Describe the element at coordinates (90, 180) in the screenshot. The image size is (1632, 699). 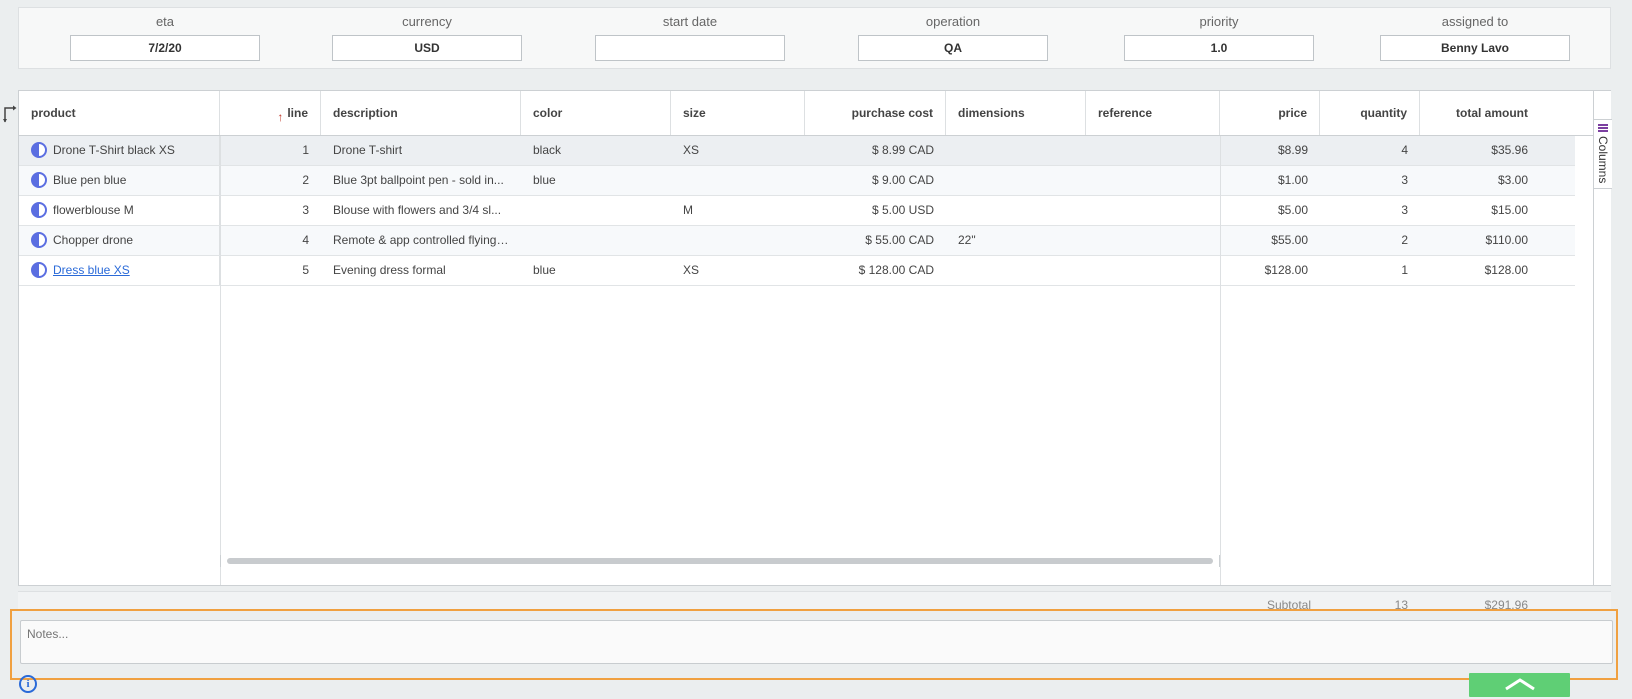
I see `product-name: Blue pen blue` at that location.